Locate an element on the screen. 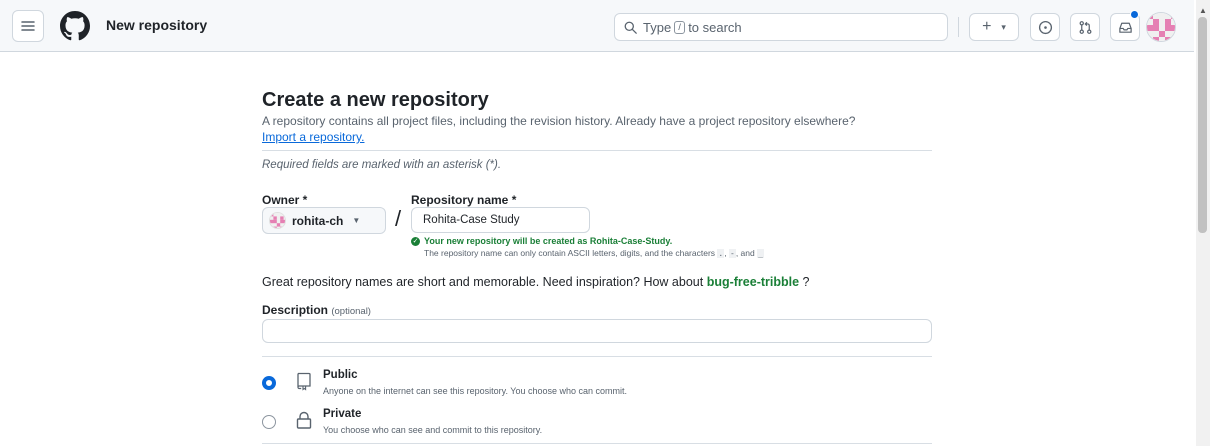 The image size is (1210, 446). rule-char-dash: - is located at coordinates (732, 253).